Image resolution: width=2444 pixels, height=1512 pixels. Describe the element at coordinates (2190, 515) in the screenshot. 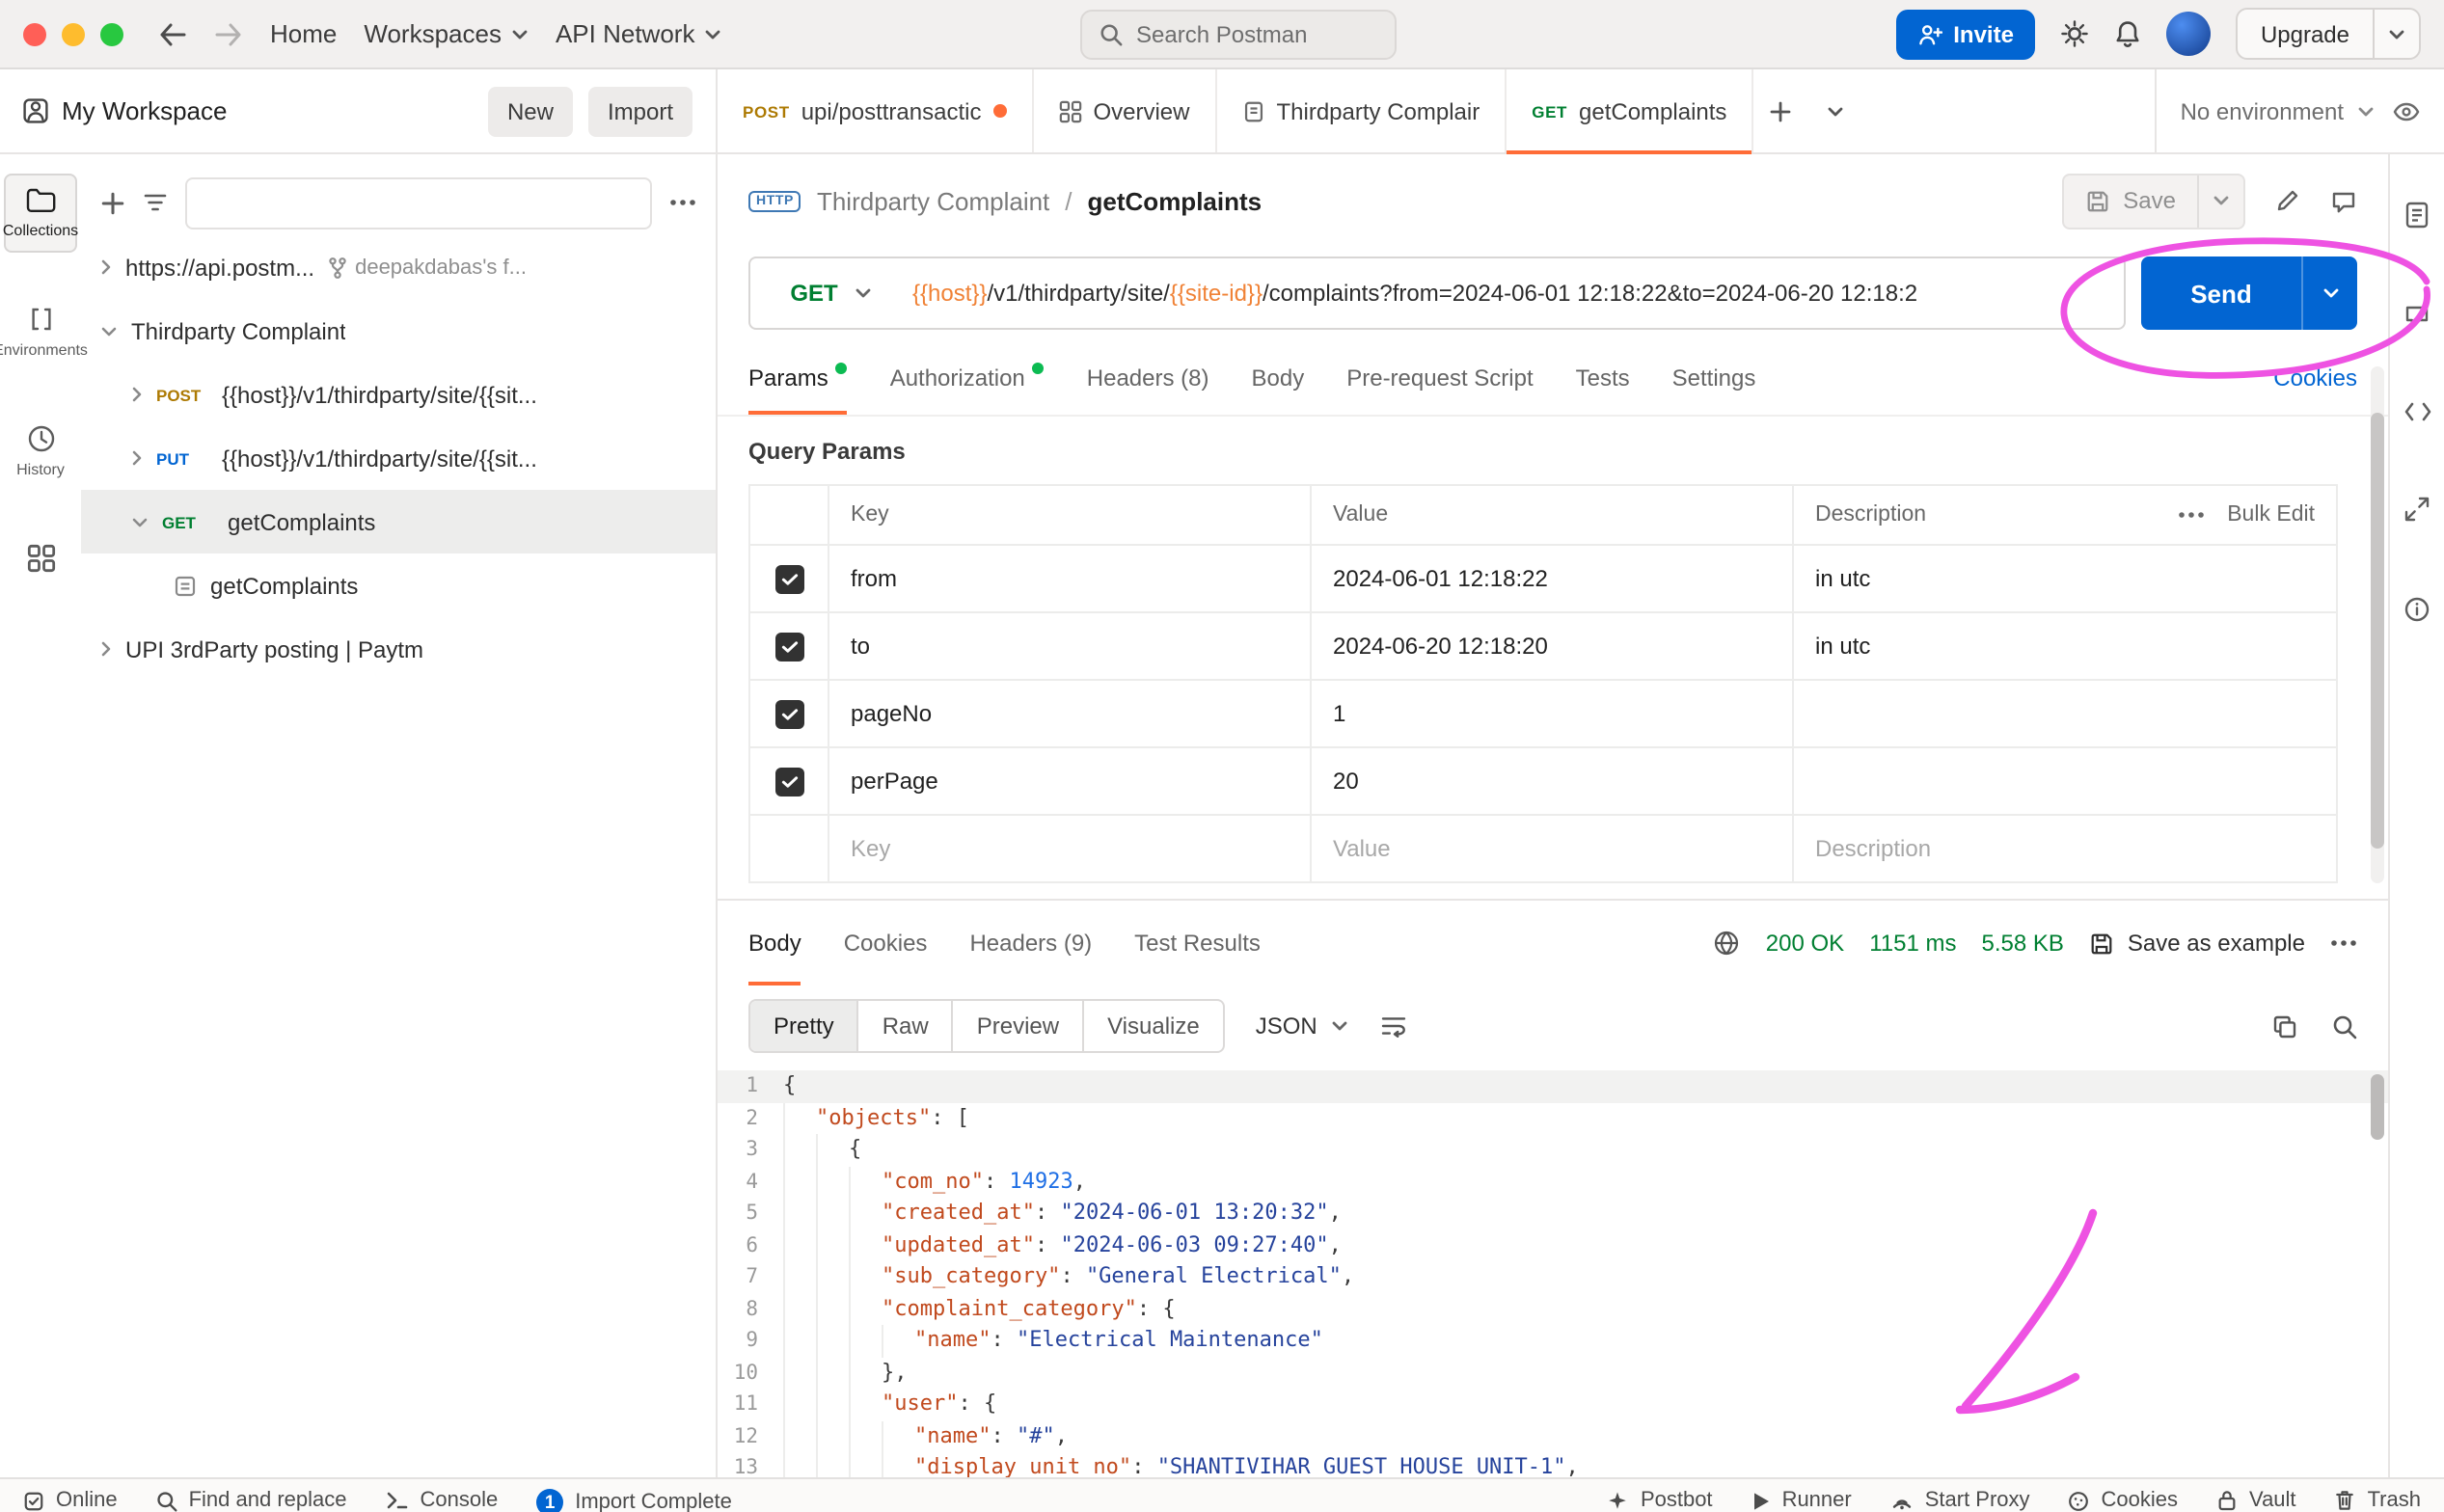

I see `params-more-icon` at that location.